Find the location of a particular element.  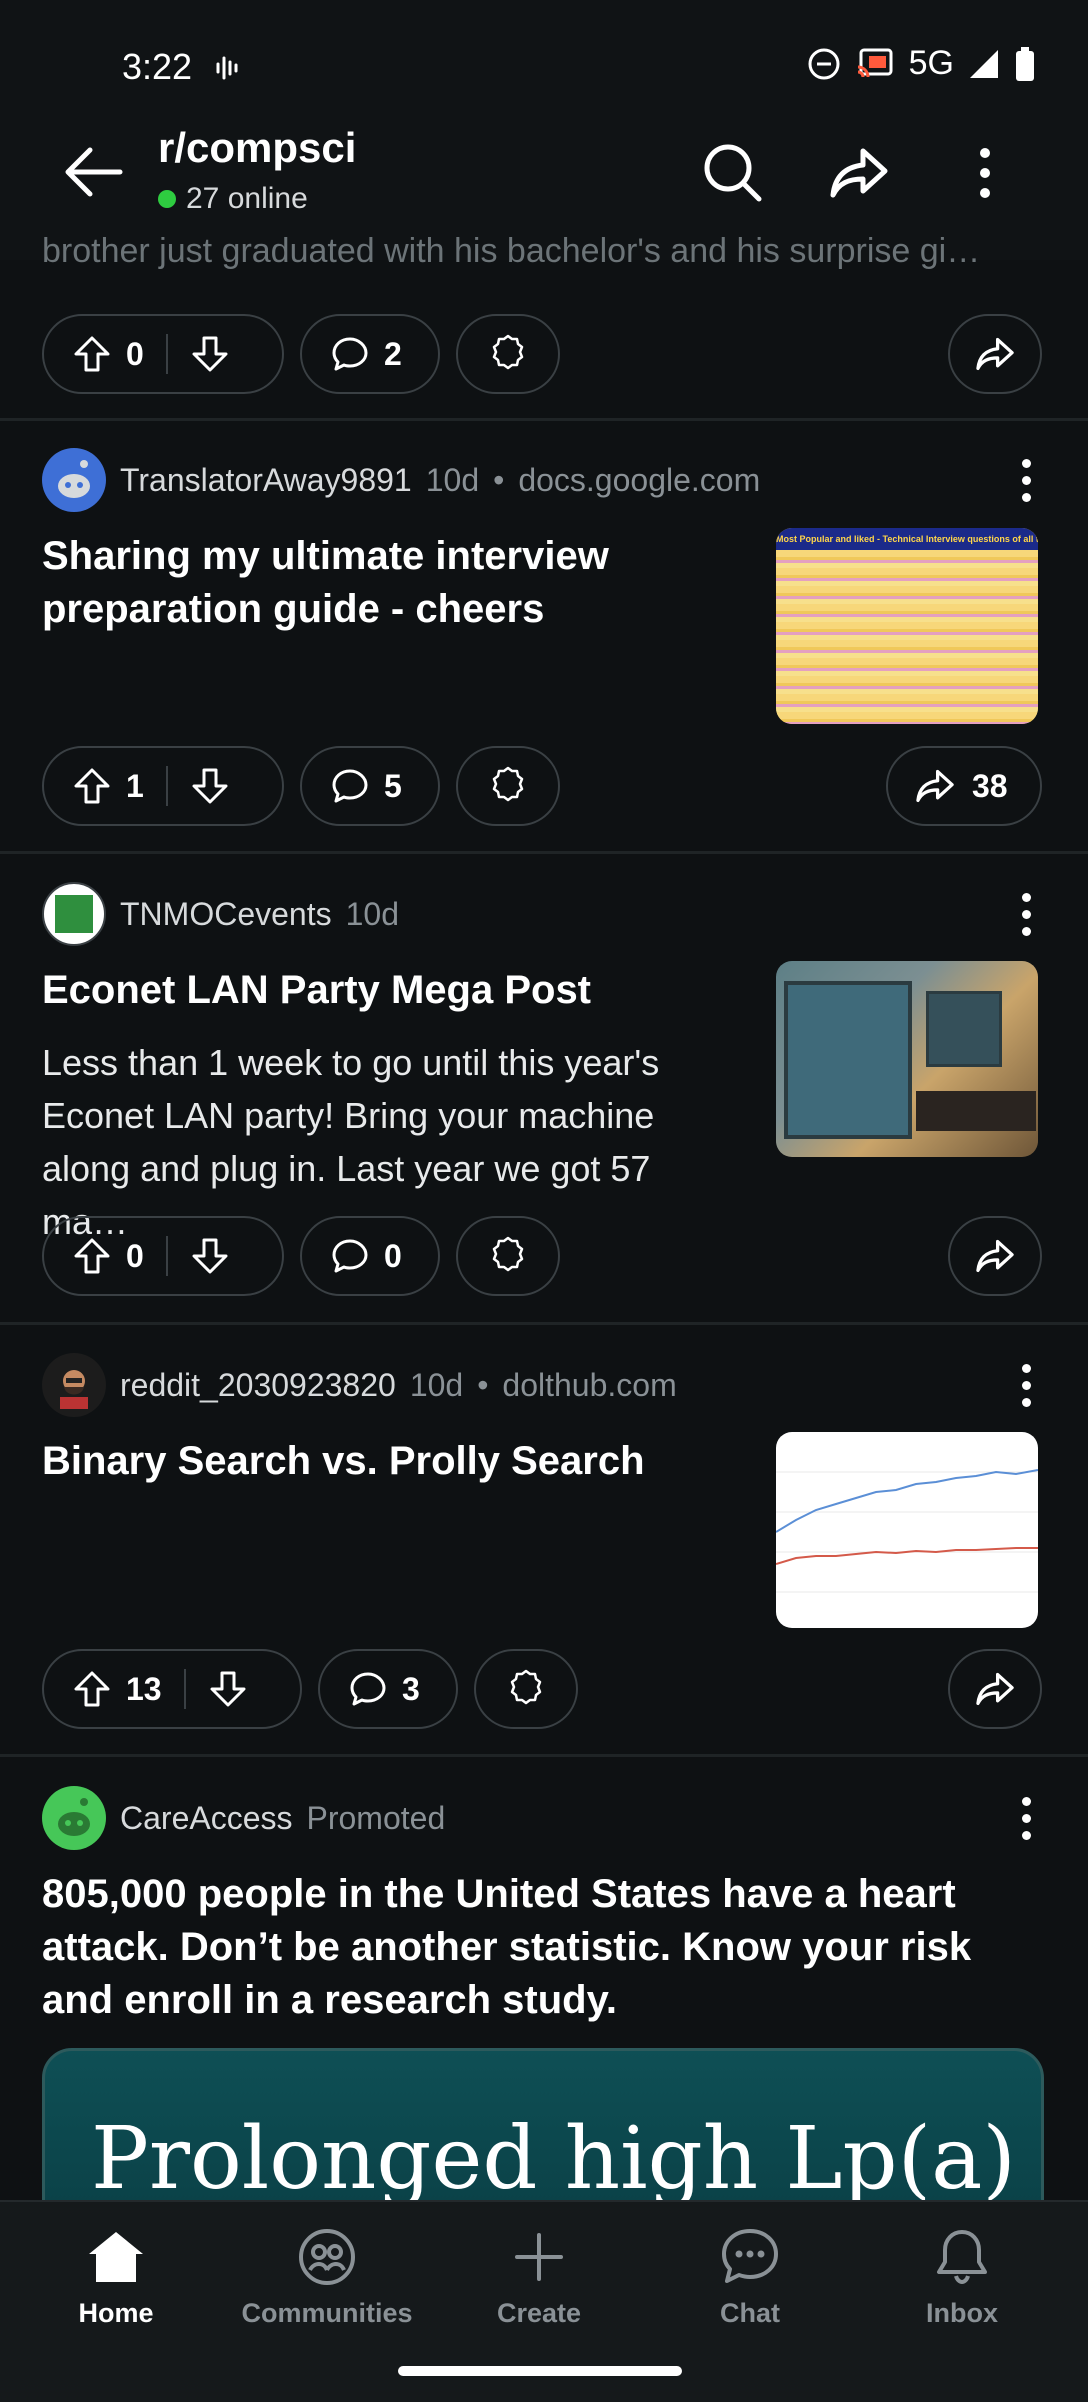

nav-inbox: Inbox is located at coordinates (962, 2275).